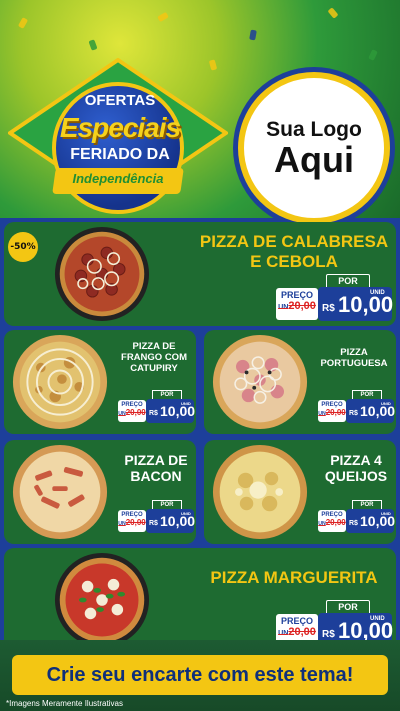  Describe the element at coordinates (23, 247) in the screenshot. I see `discount-badge: -50%` at that location.